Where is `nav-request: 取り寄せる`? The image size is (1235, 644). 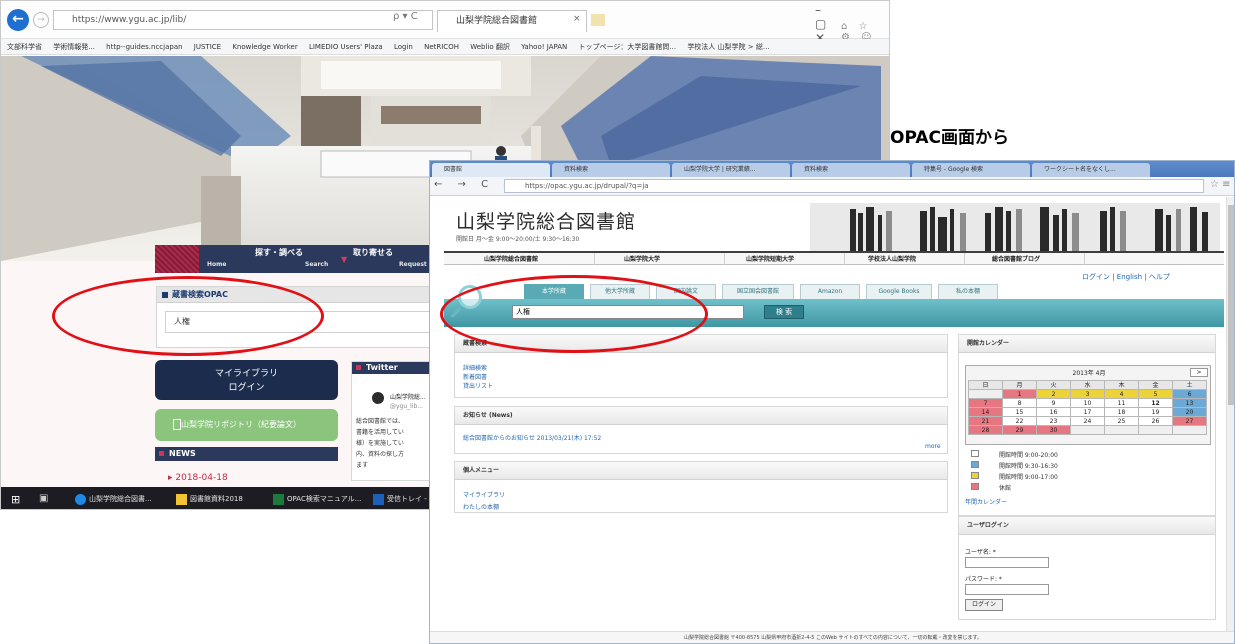
nav-request: 取り寄せる is located at coordinates (373, 252).